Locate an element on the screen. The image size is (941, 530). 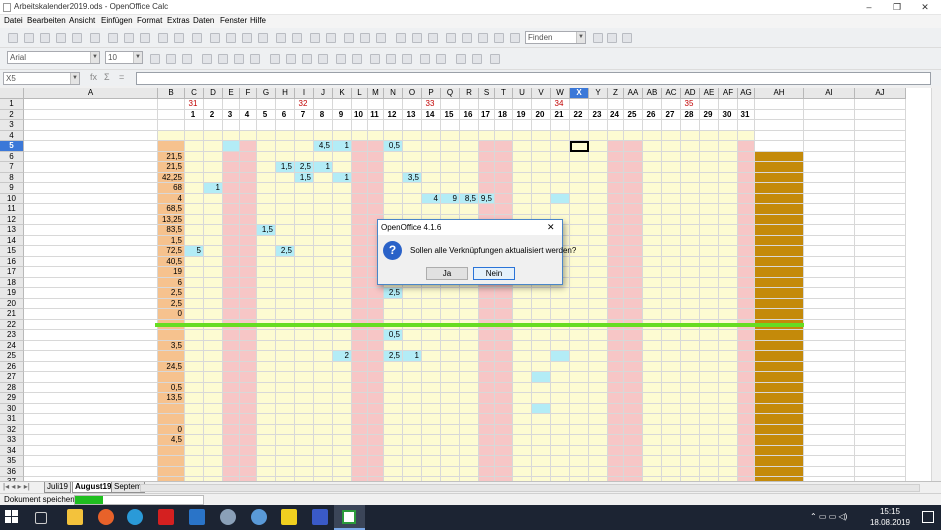
hours-cell: 0,5 is located at coordinates (393, 146).